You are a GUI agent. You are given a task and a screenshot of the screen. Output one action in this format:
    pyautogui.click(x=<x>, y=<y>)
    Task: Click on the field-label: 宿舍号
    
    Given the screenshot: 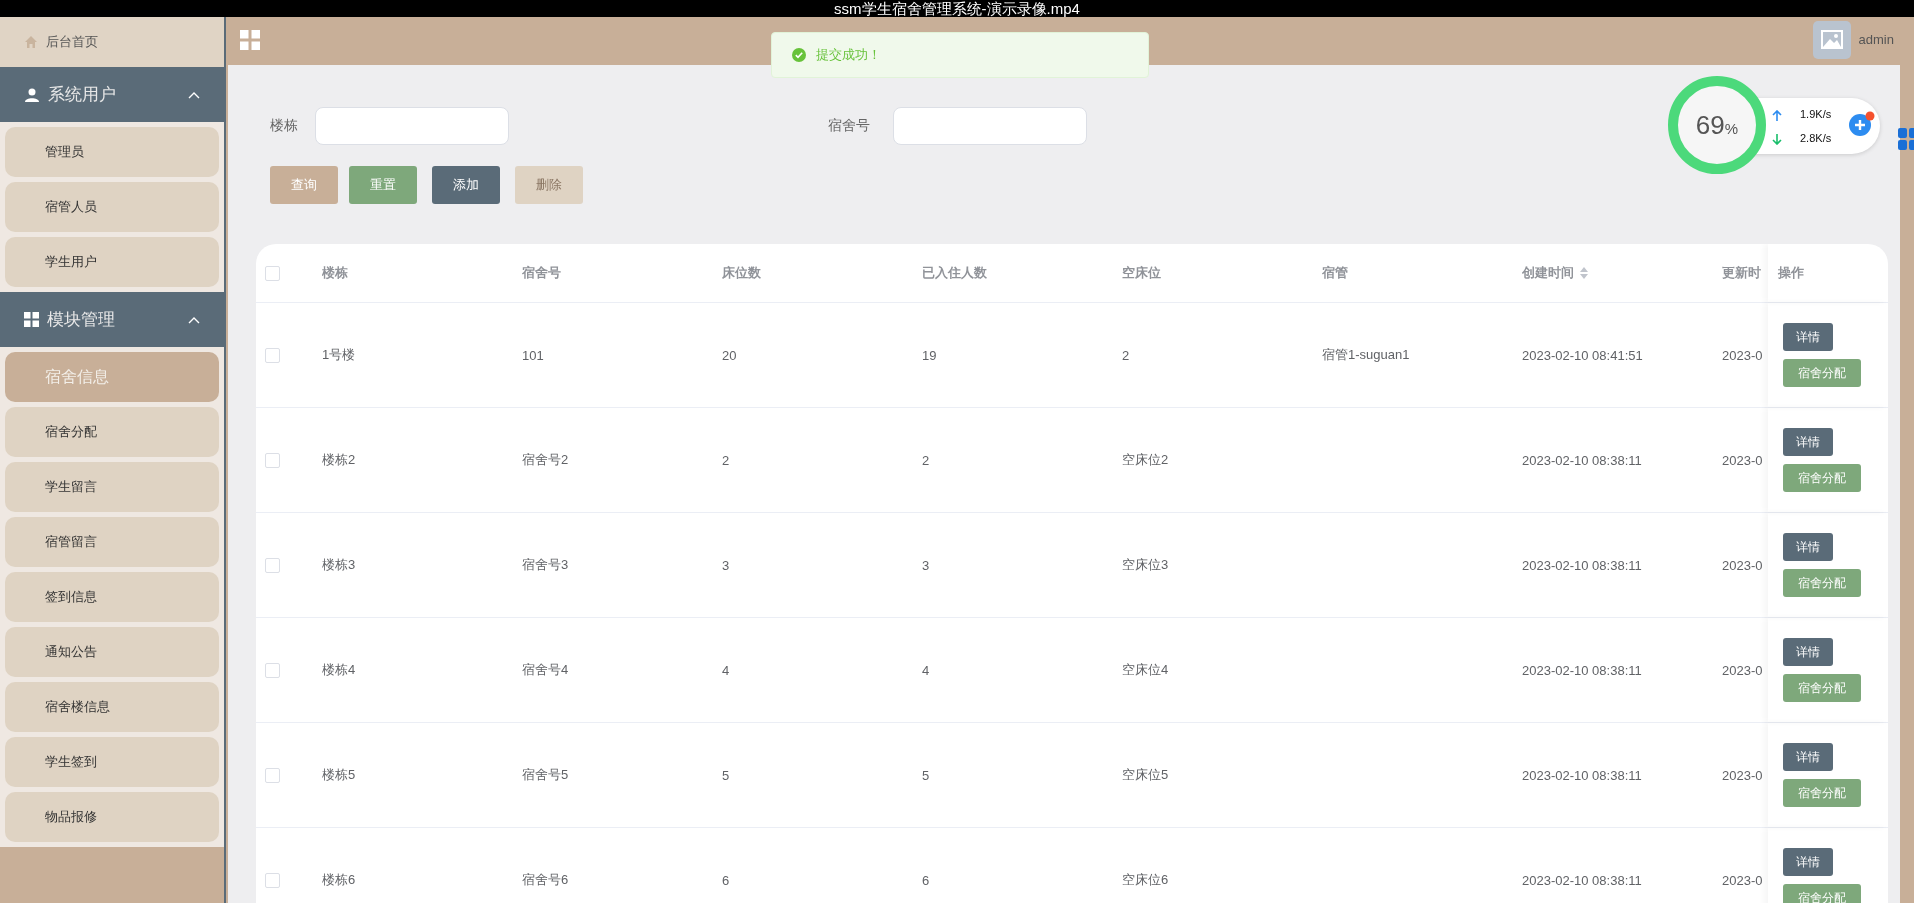 What is the action you would take?
    pyautogui.click(x=849, y=126)
    